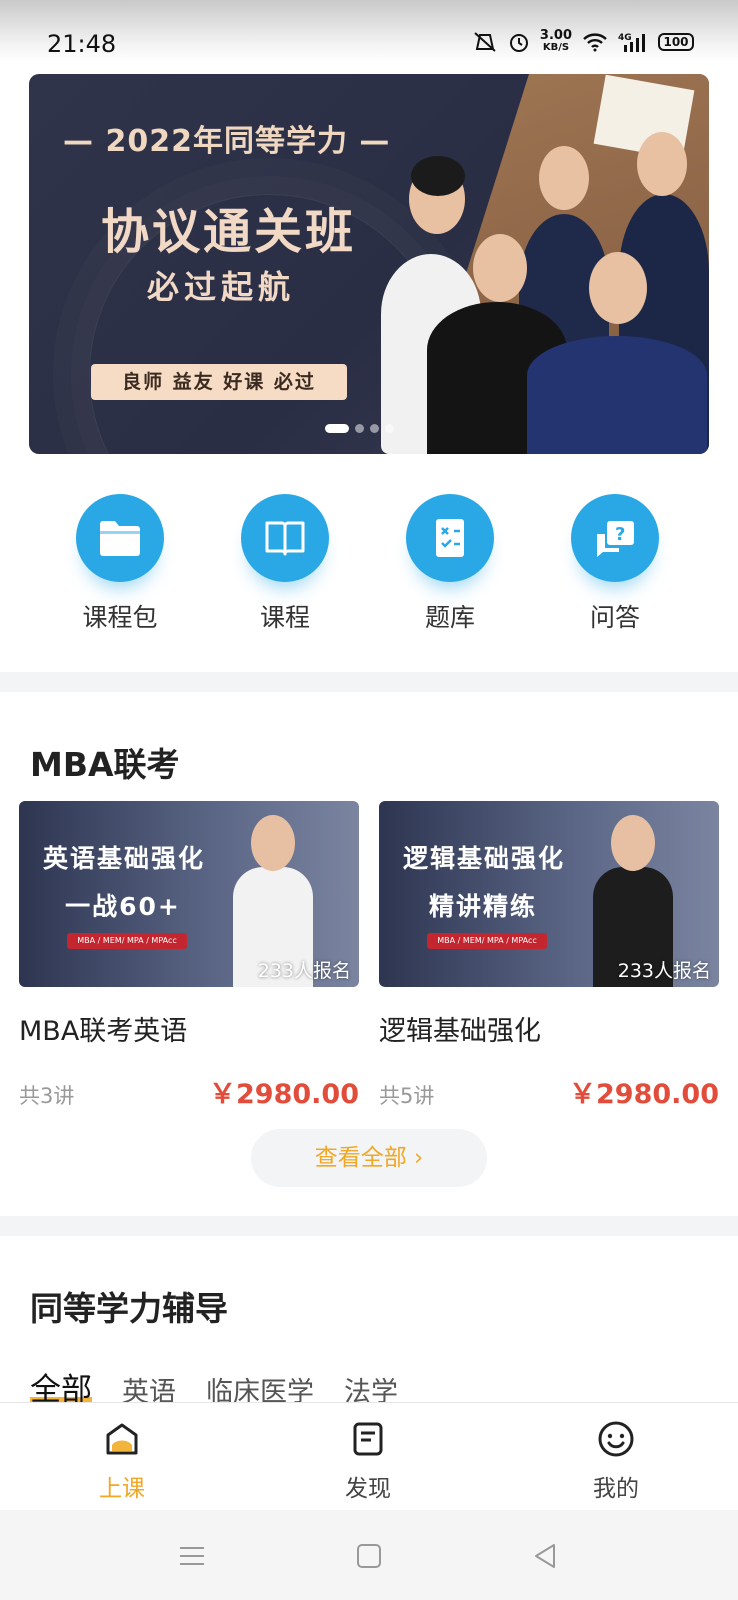  I want to click on quick-action-label: 问答, so click(614, 617).